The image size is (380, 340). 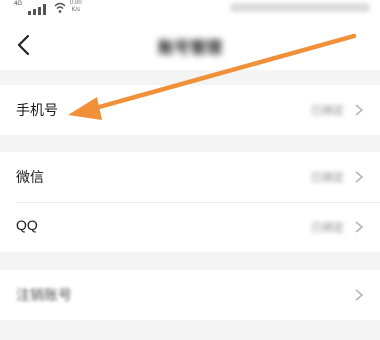 What do you see at coordinates (30, 177) in the screenshot?
I see `wechat-label: 微信` at bounding box center [30, 177].